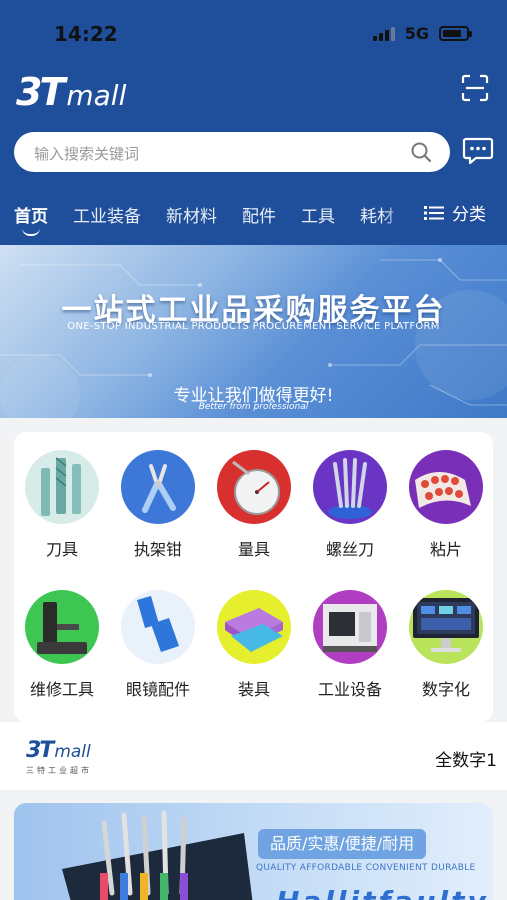 The width and height of the screenshot is (507, 900). Describe the element at coordinates (86, 34) in the screenshot. I see `status-time: 14:22` at that location.